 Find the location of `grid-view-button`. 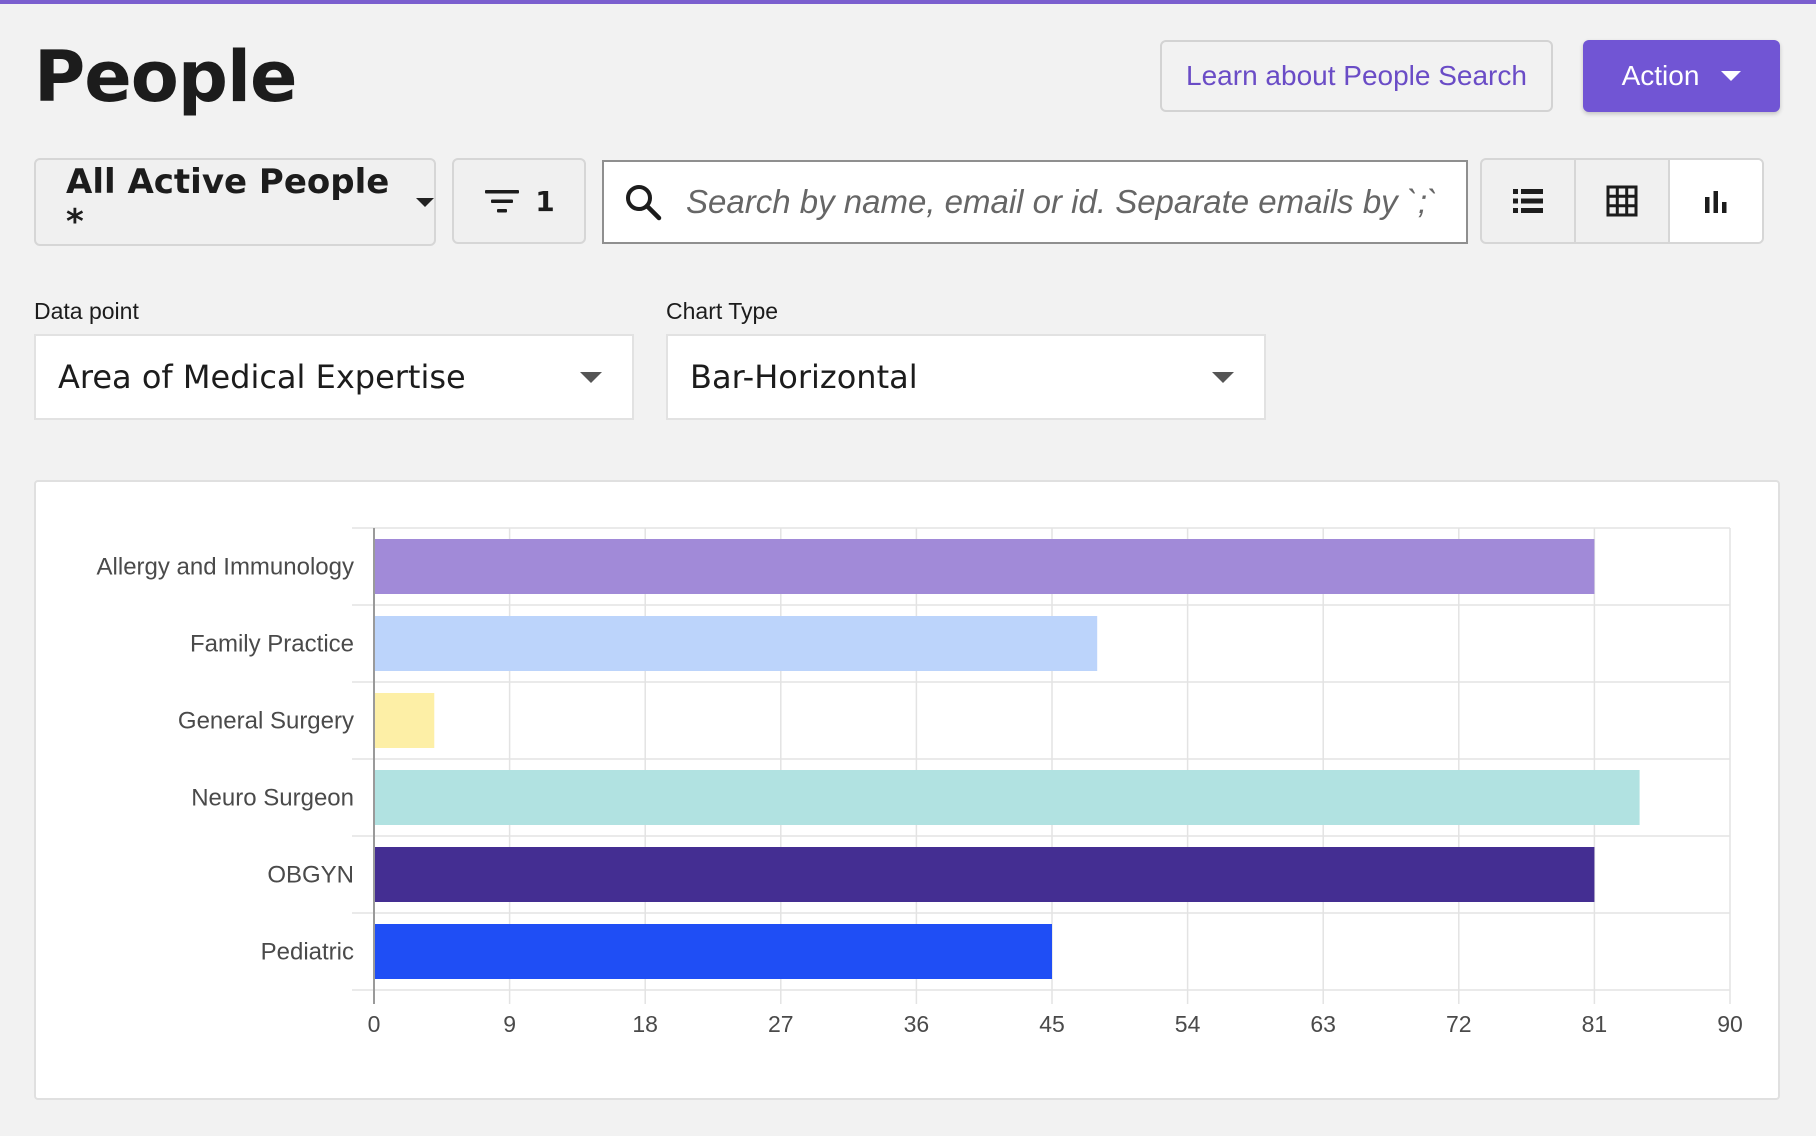

grid-view-button is located at coordinates (1621, 201).